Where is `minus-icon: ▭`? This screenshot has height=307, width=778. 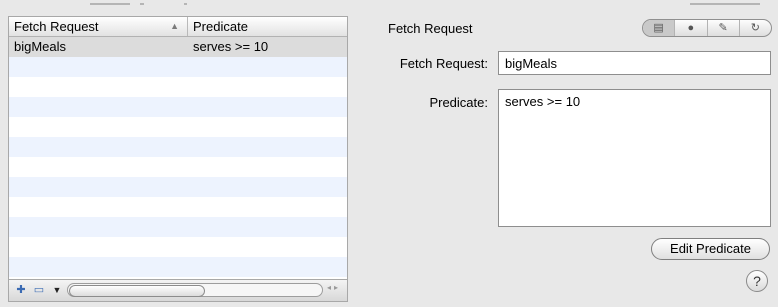 minus-icon: ▭ is located at coordinates (39, 290).